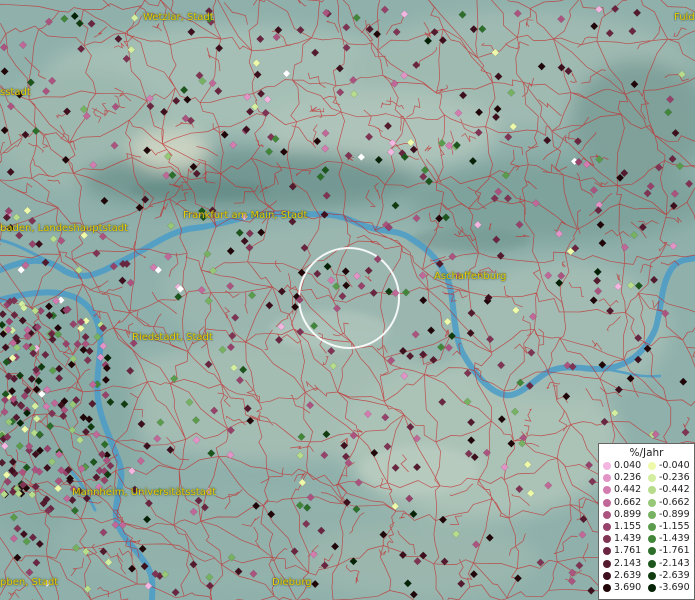 Image resolution: width=695 pixels, height=600 pixels. I want to click on legend-label: -2.143, so click(674, 563).